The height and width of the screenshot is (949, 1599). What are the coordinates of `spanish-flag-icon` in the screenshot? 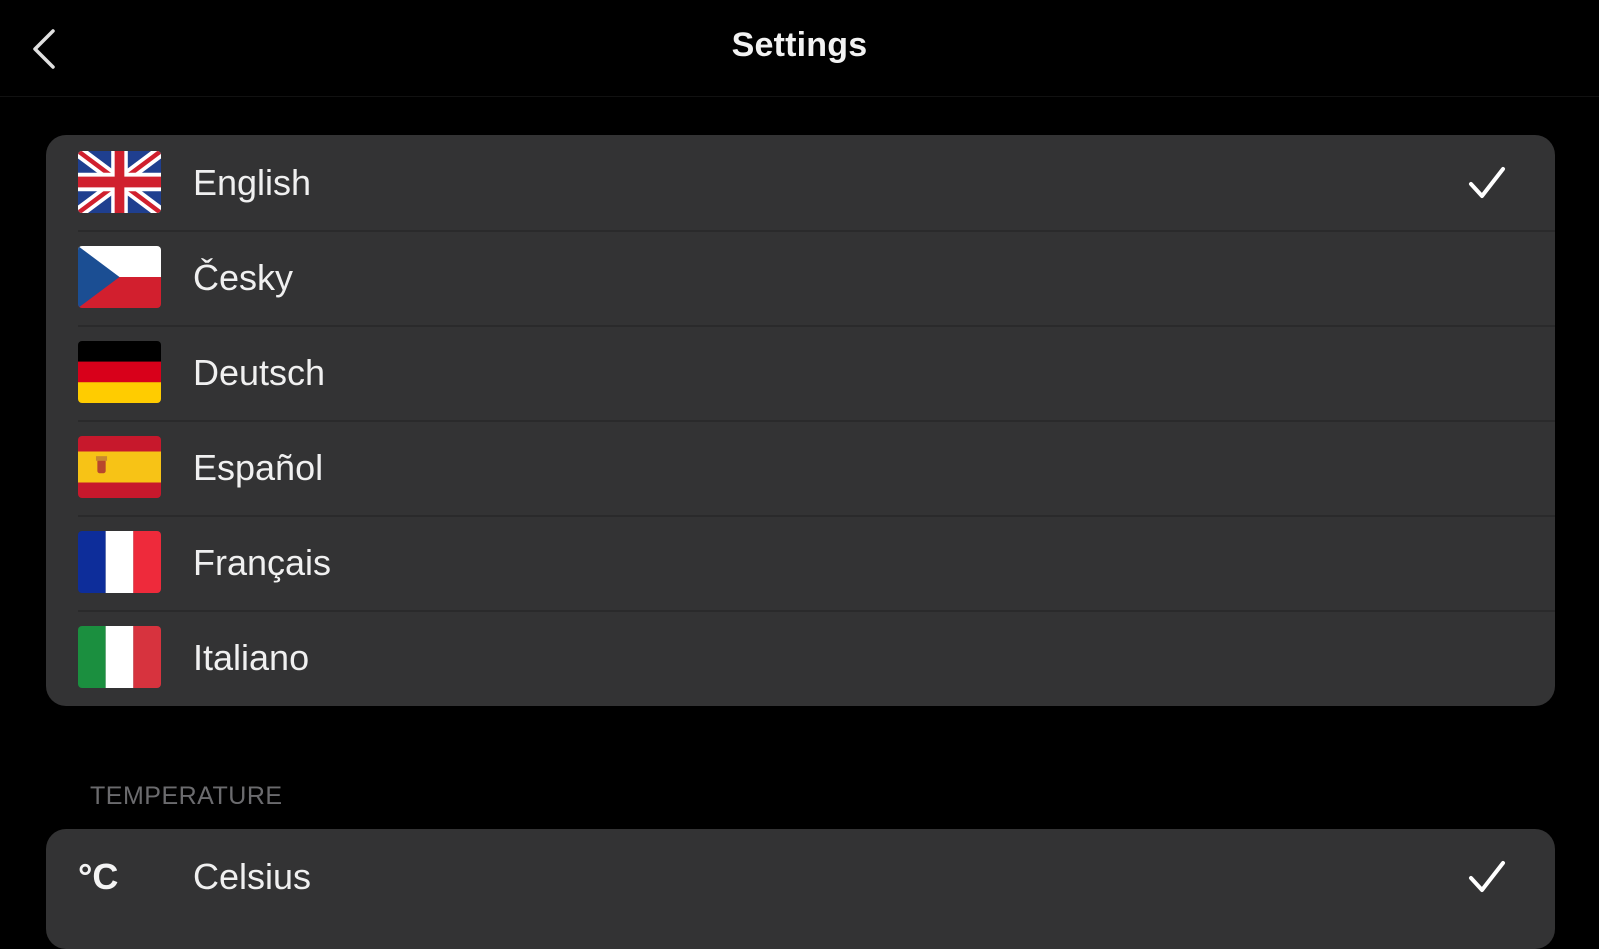 It's located at (119, 467).